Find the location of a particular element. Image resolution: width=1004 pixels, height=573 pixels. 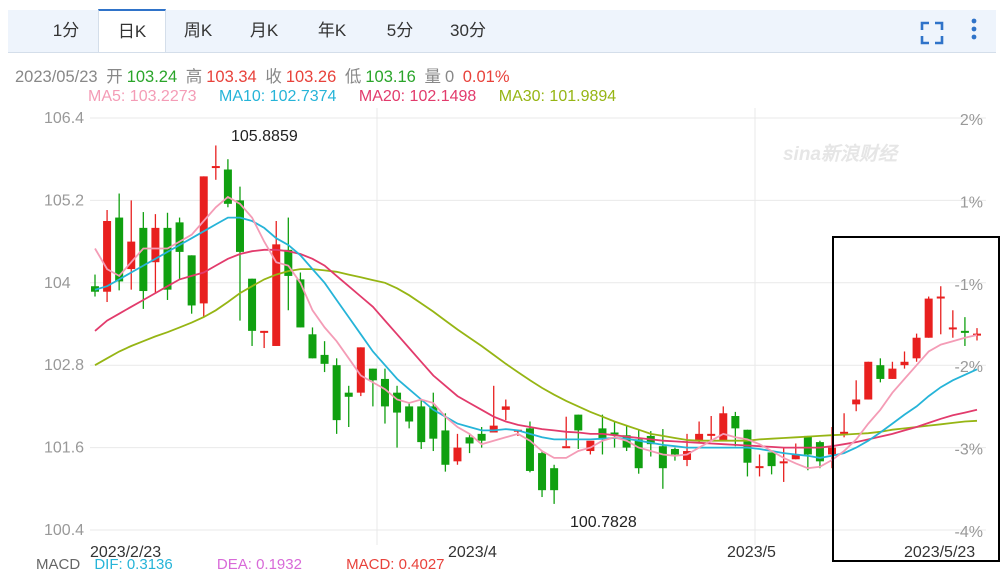

min-annotation: 100.7828 is located at coordinates (603, 522).